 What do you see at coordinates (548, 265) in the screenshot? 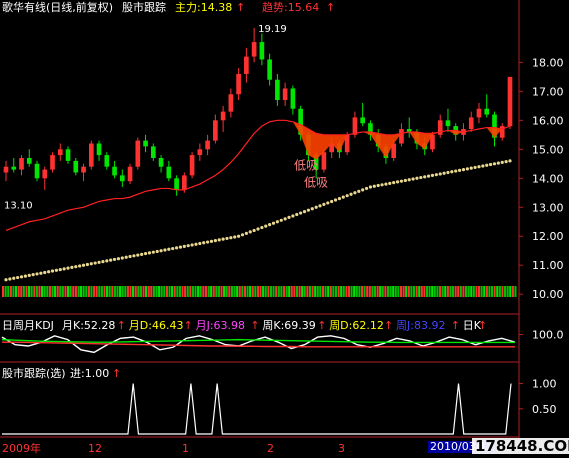
I see `price-tick-label: 11.00` at bounding box center [548, 265].